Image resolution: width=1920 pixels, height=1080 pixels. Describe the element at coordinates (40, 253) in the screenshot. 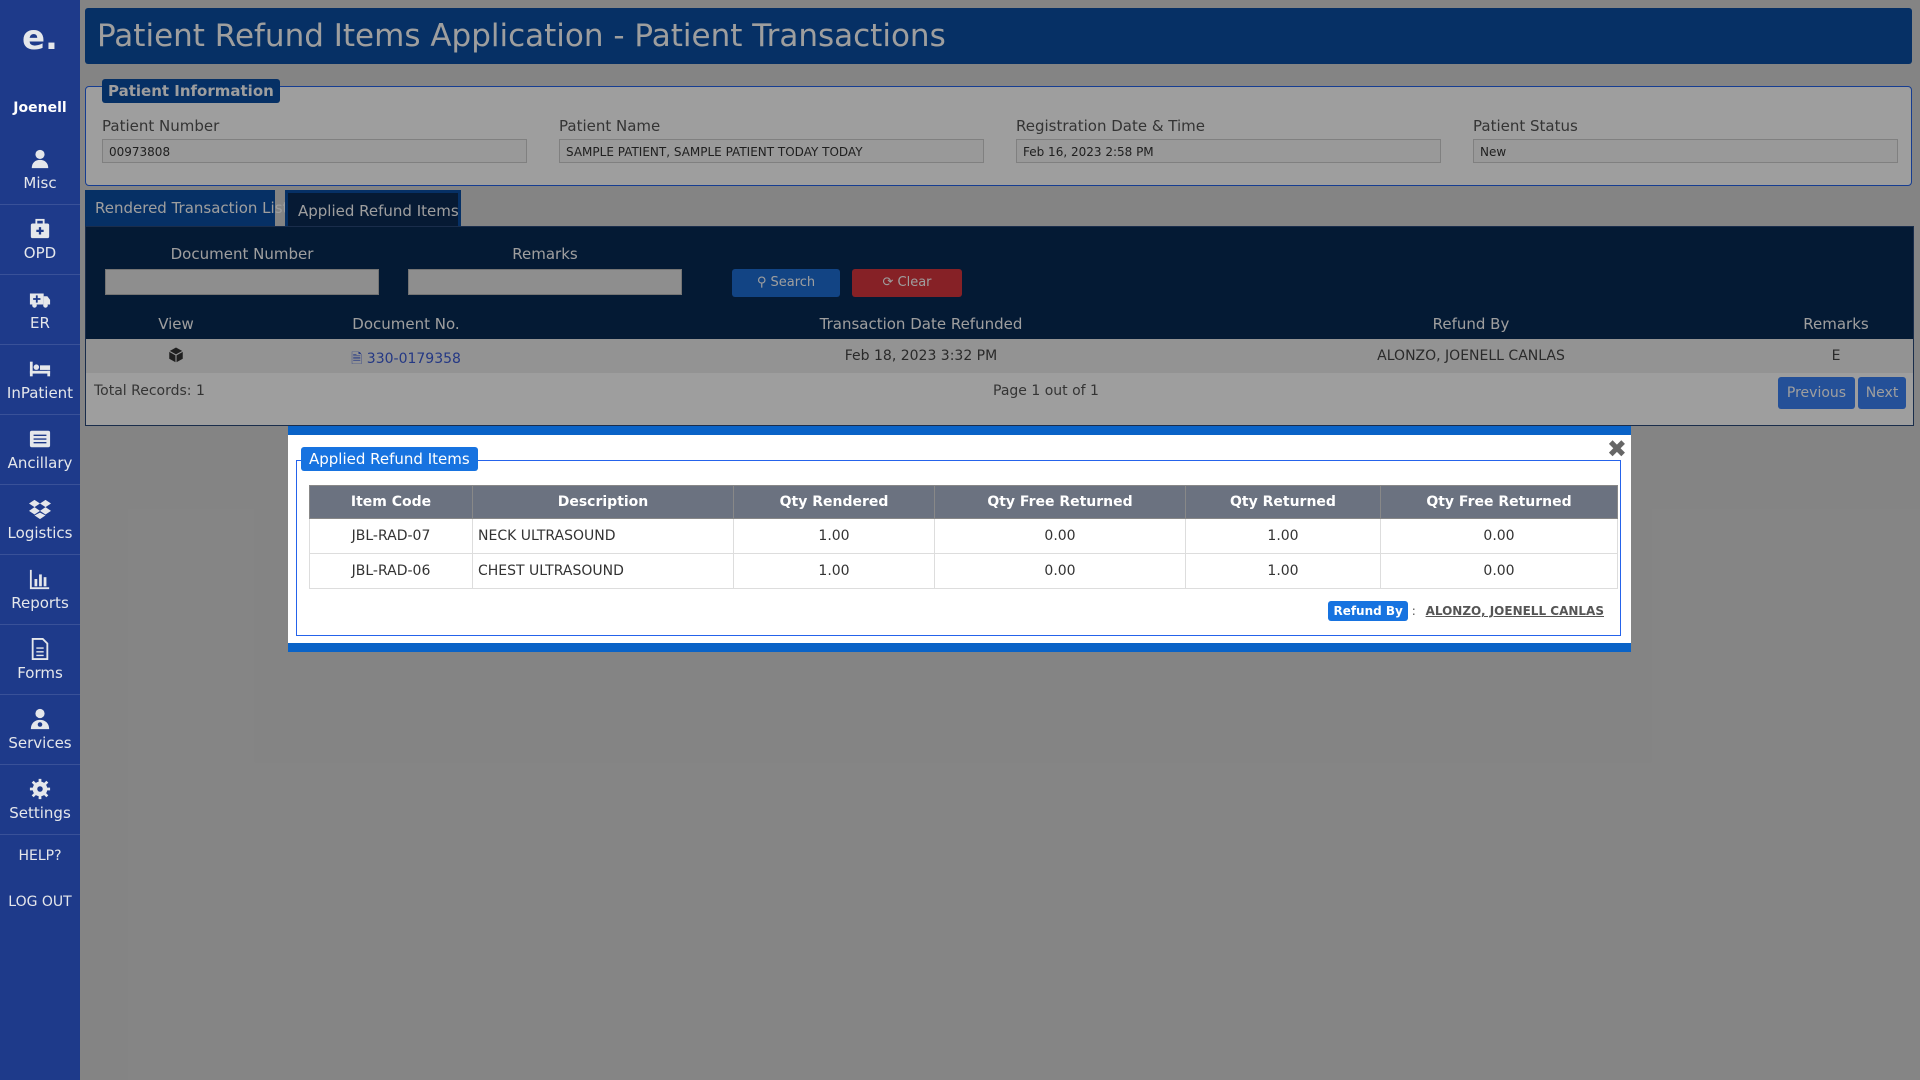

I see `sidebar-item-label: OPD` at that location.